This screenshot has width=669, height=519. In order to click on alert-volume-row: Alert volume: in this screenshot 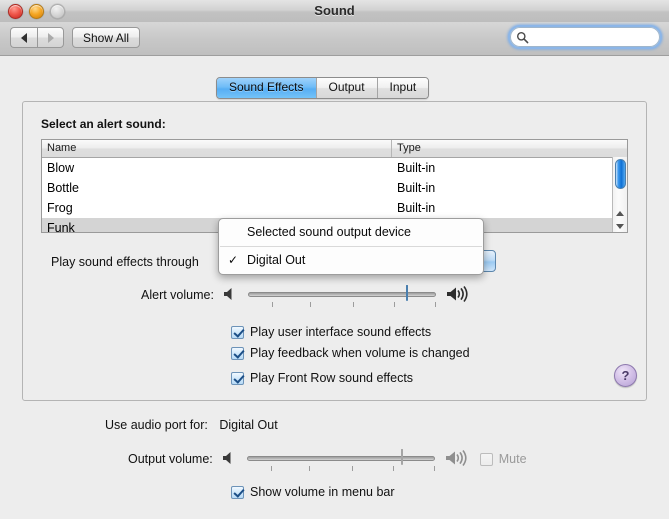, I will do `click(306, 295)`.